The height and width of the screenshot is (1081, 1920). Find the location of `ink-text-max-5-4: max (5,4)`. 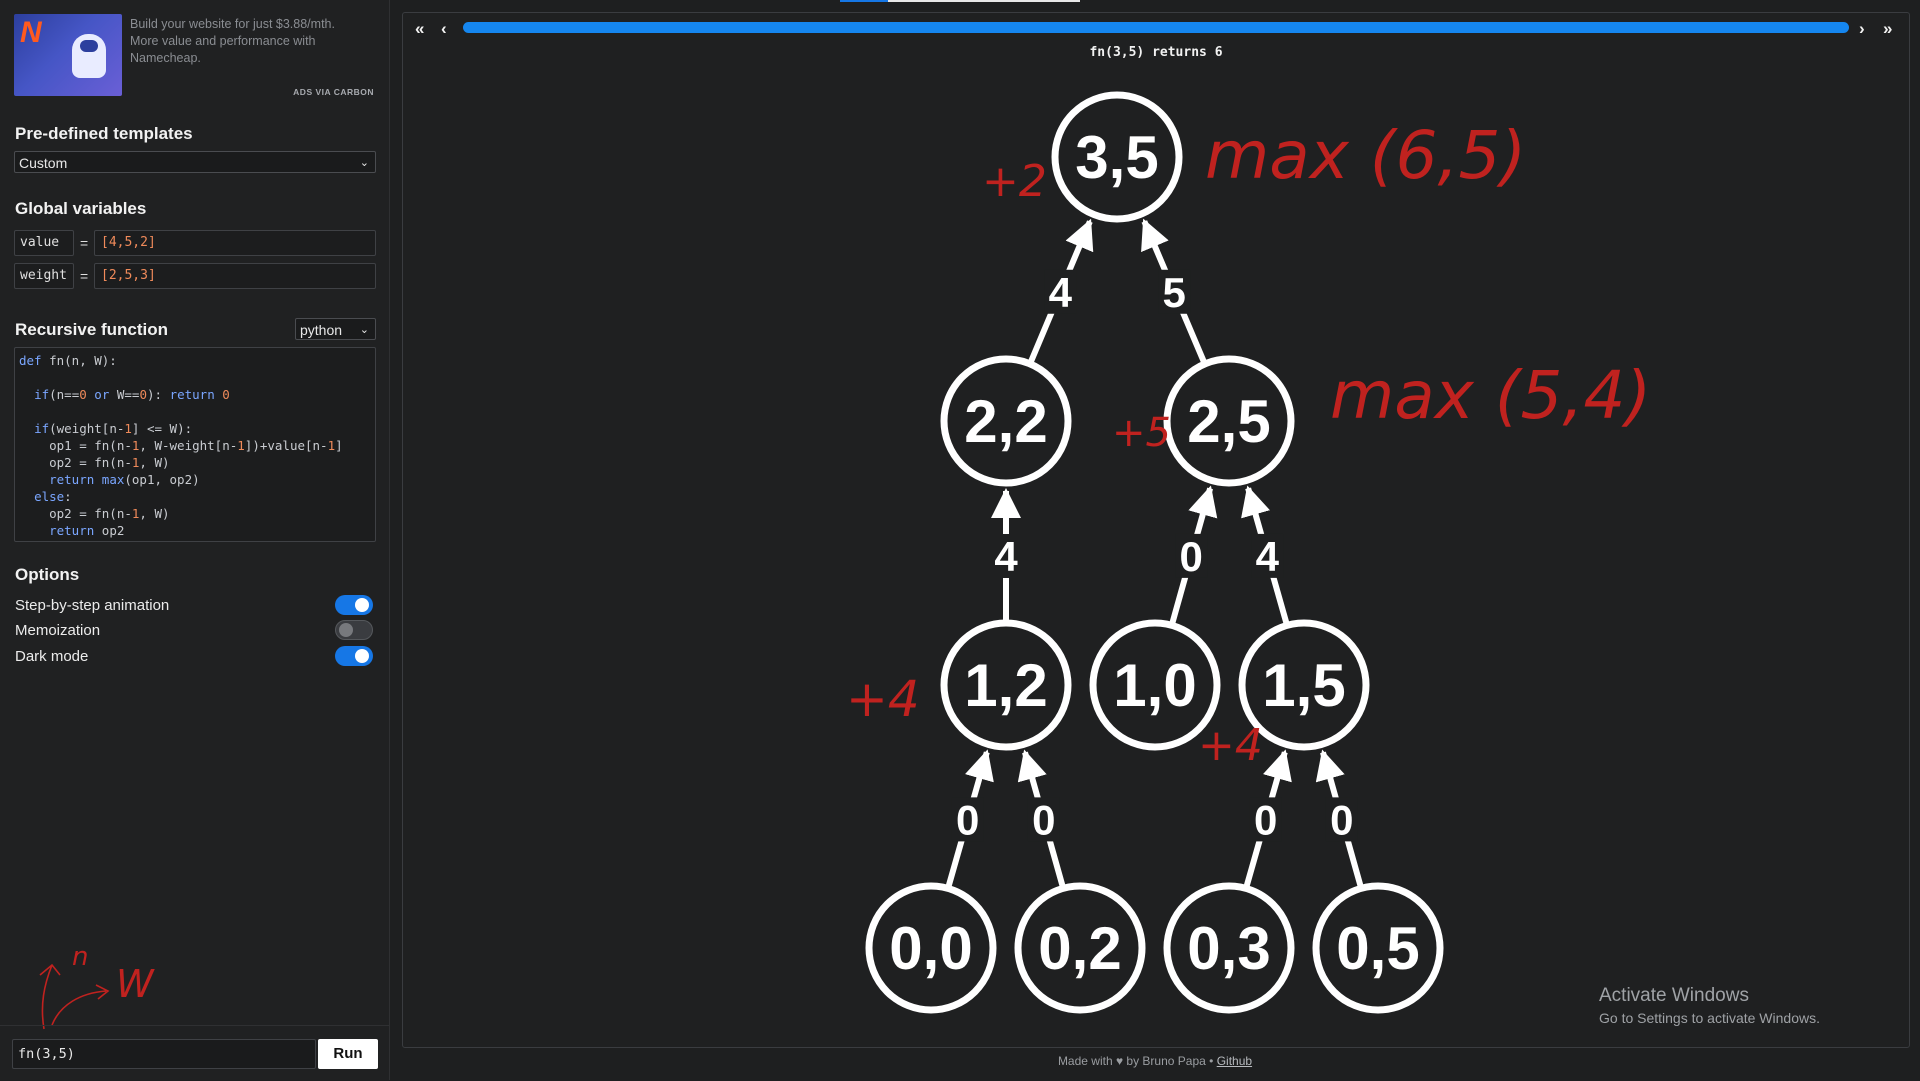

ink-text-max-5-4: max (5,4) is located at coordinates (1490, 395).